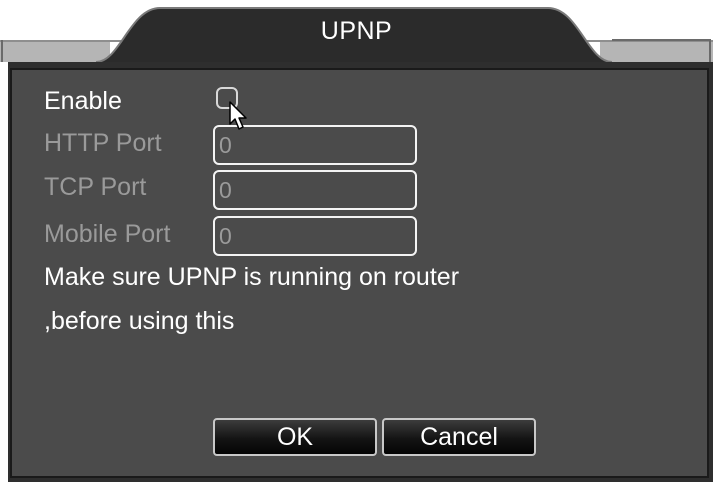 The image size is (713, 482). What do you see at coordinates (83, 101) in the screenshot?
I see `enable-label: Enable` at bounding box center [83, 101].